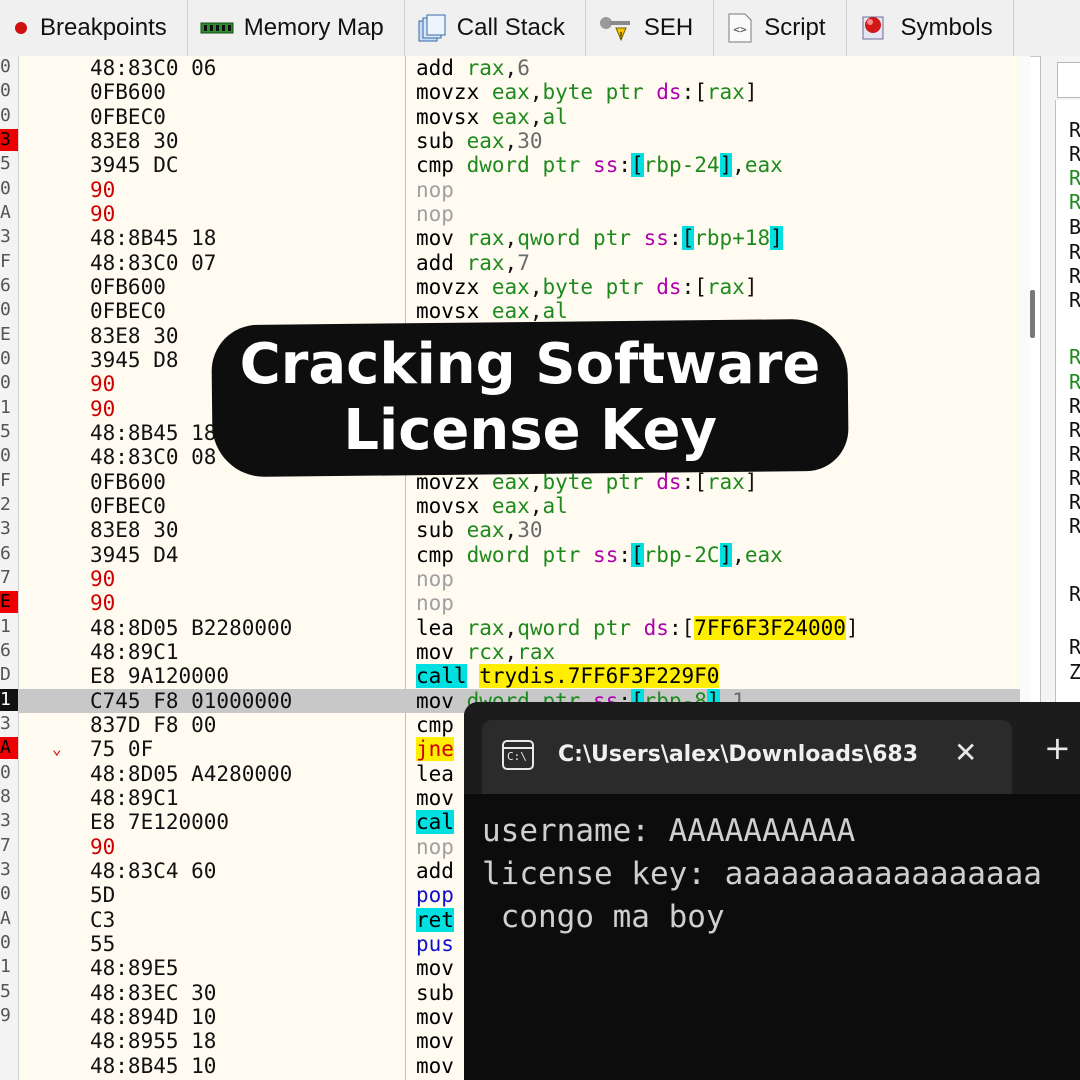  I want to click on tab-seh: ! SEH, so click(650, 28).